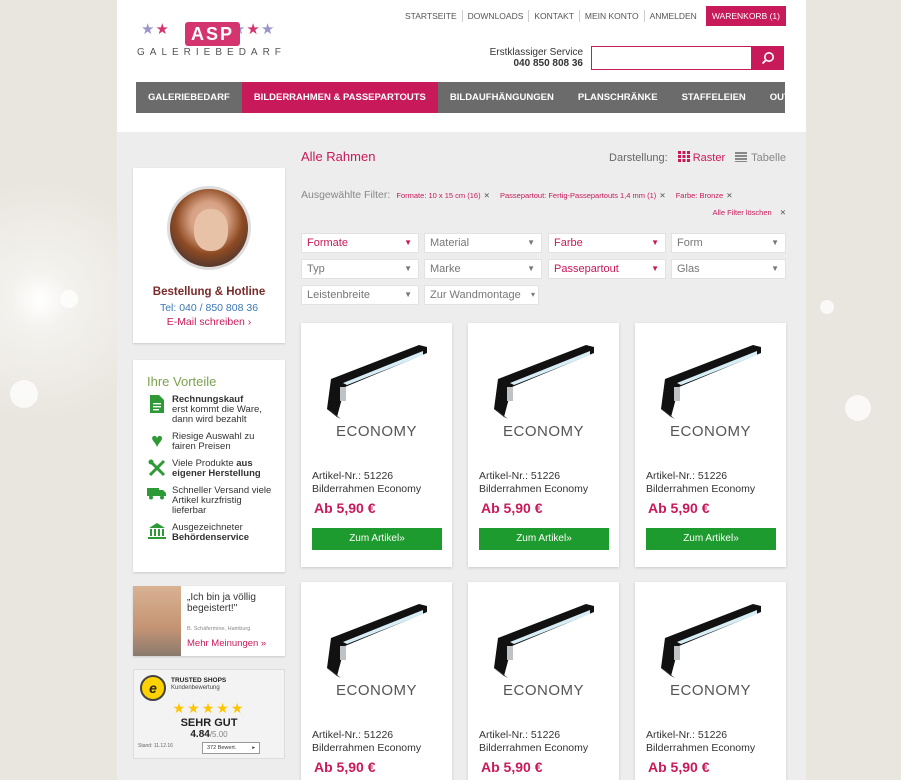 This screenshot has width=901, height=780. Describe the element at coordinates (714, 97) in the screenshot. I see `nav-staffeleien: STAFFELEIEN` at that location.